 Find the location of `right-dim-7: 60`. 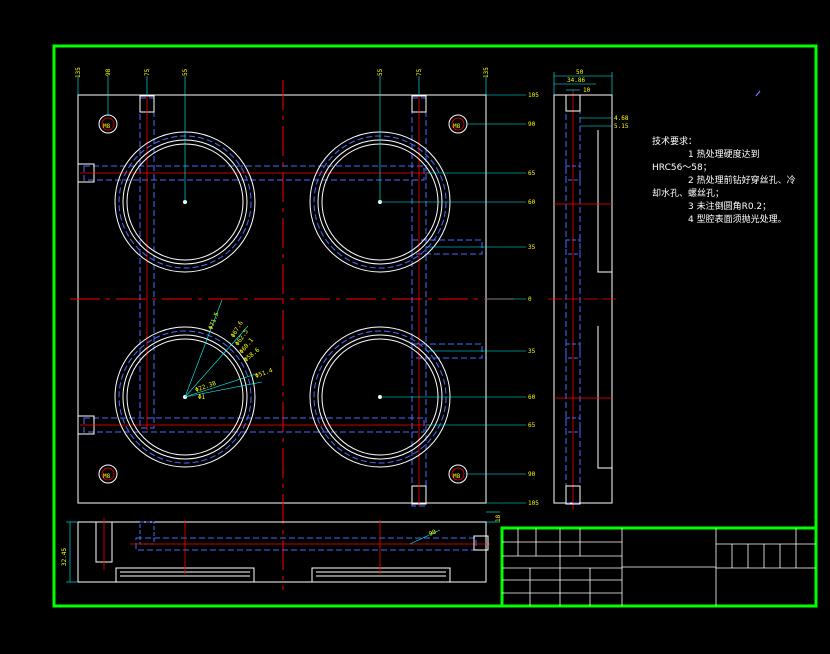

right-dim-7: 60 is located at coordinates (532, 397).